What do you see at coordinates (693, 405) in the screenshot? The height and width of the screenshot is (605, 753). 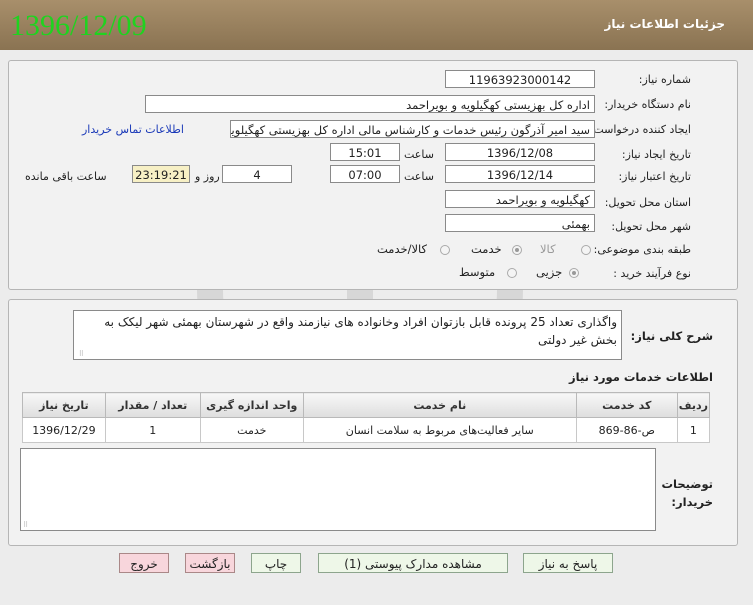 I see `col-row-number: ردیف` at bounding box center [693, 405].